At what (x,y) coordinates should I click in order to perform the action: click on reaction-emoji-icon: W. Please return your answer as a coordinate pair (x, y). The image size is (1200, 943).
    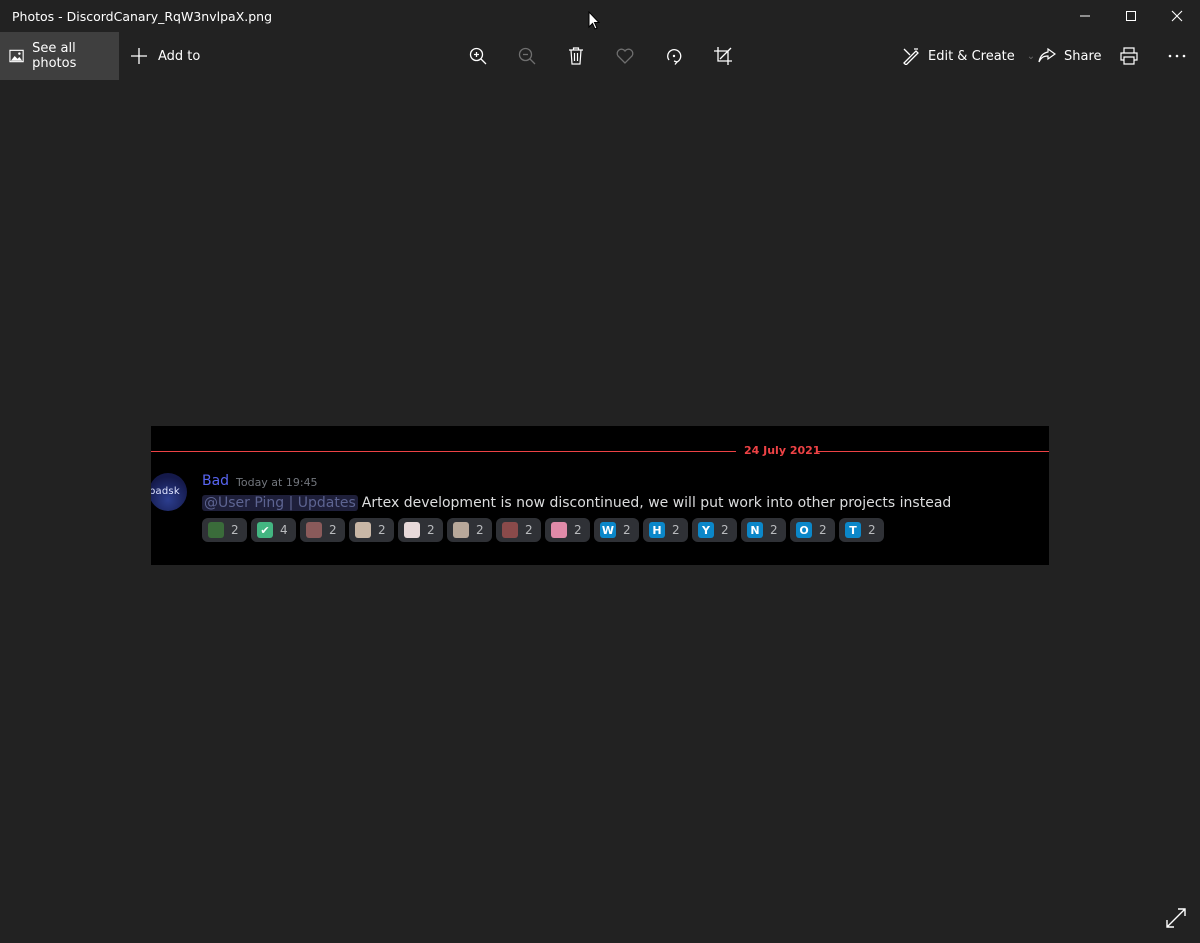
    Looking at the image, I should click on (608, 530).